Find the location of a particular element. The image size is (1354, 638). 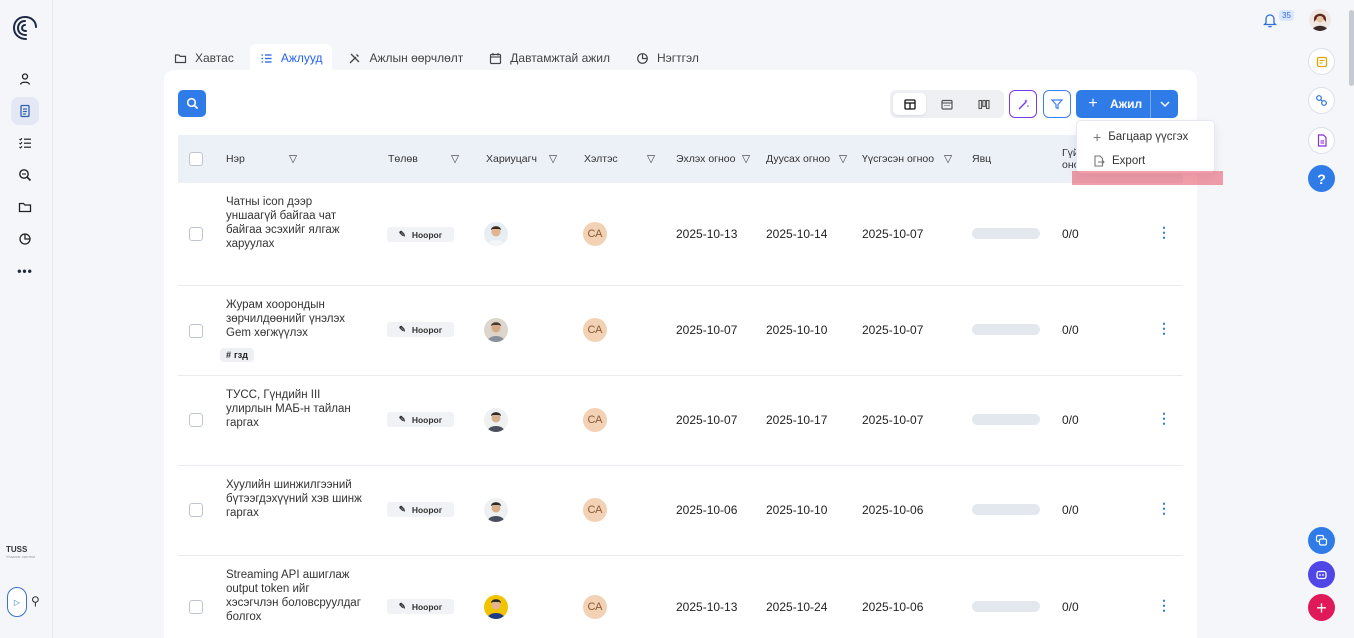

col-department-filter-icon: ▽ is located at coordinates (651, 159).